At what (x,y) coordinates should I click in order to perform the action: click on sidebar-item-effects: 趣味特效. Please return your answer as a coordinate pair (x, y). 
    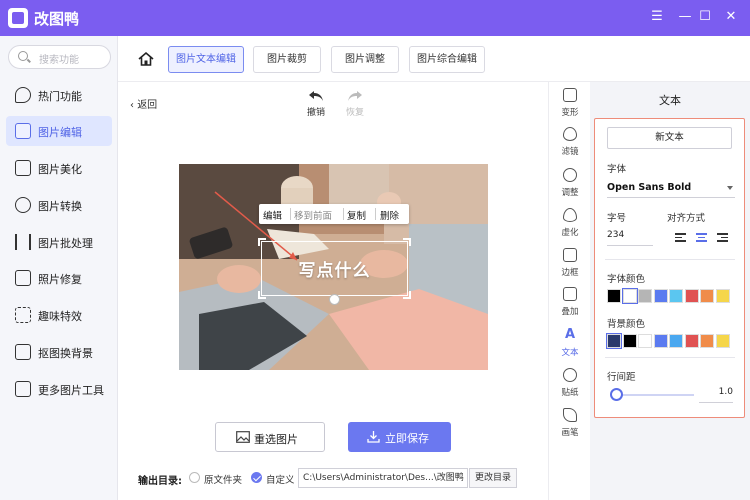
    Looking at the image, I should click on (59, 315).